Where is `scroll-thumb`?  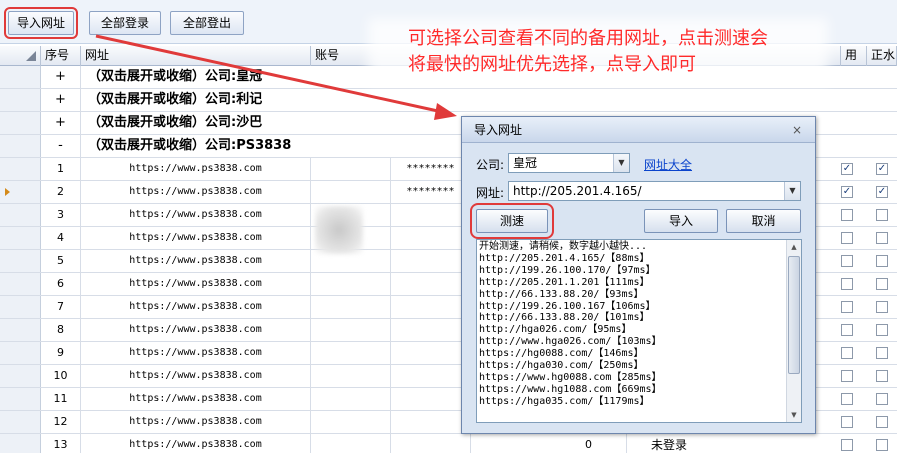 scroll-thumb is located at coordinates (794, 315).